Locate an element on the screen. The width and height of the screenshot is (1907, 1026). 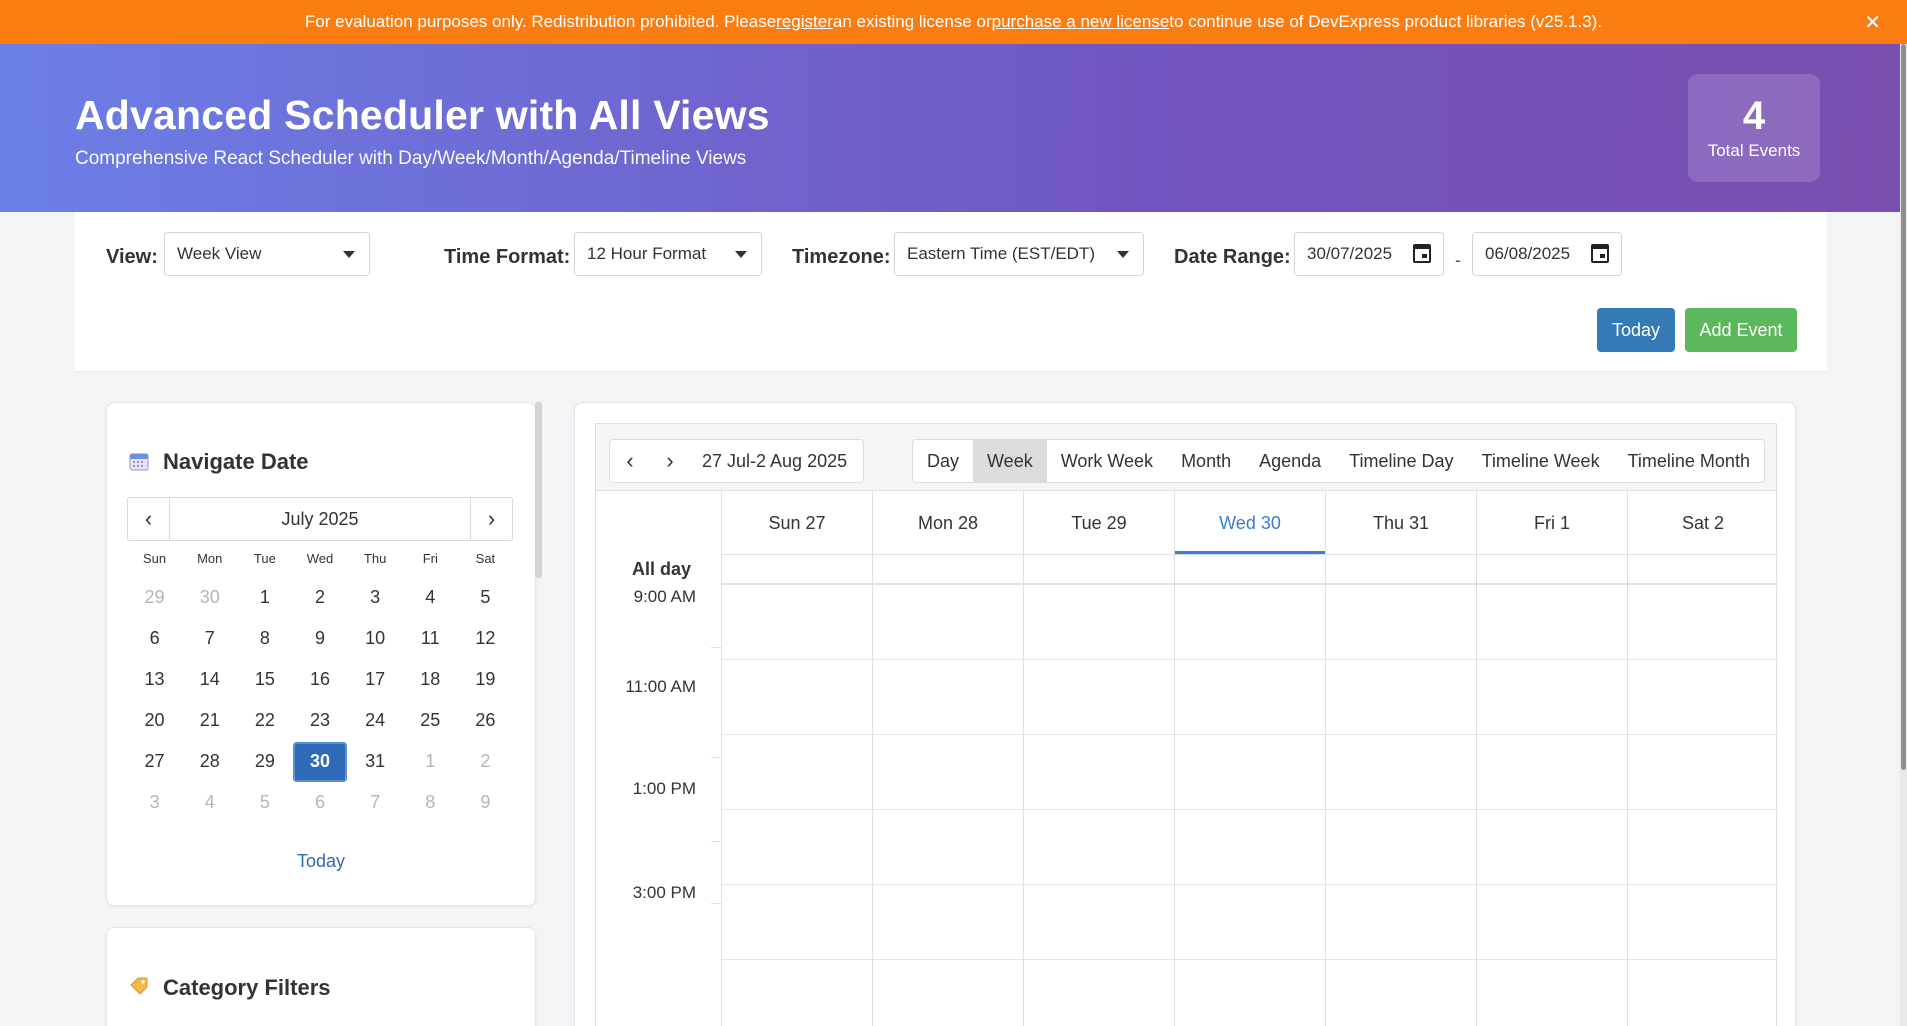
page-title: Advanced Scheduler with All Views is located at coordinates (422, 115).